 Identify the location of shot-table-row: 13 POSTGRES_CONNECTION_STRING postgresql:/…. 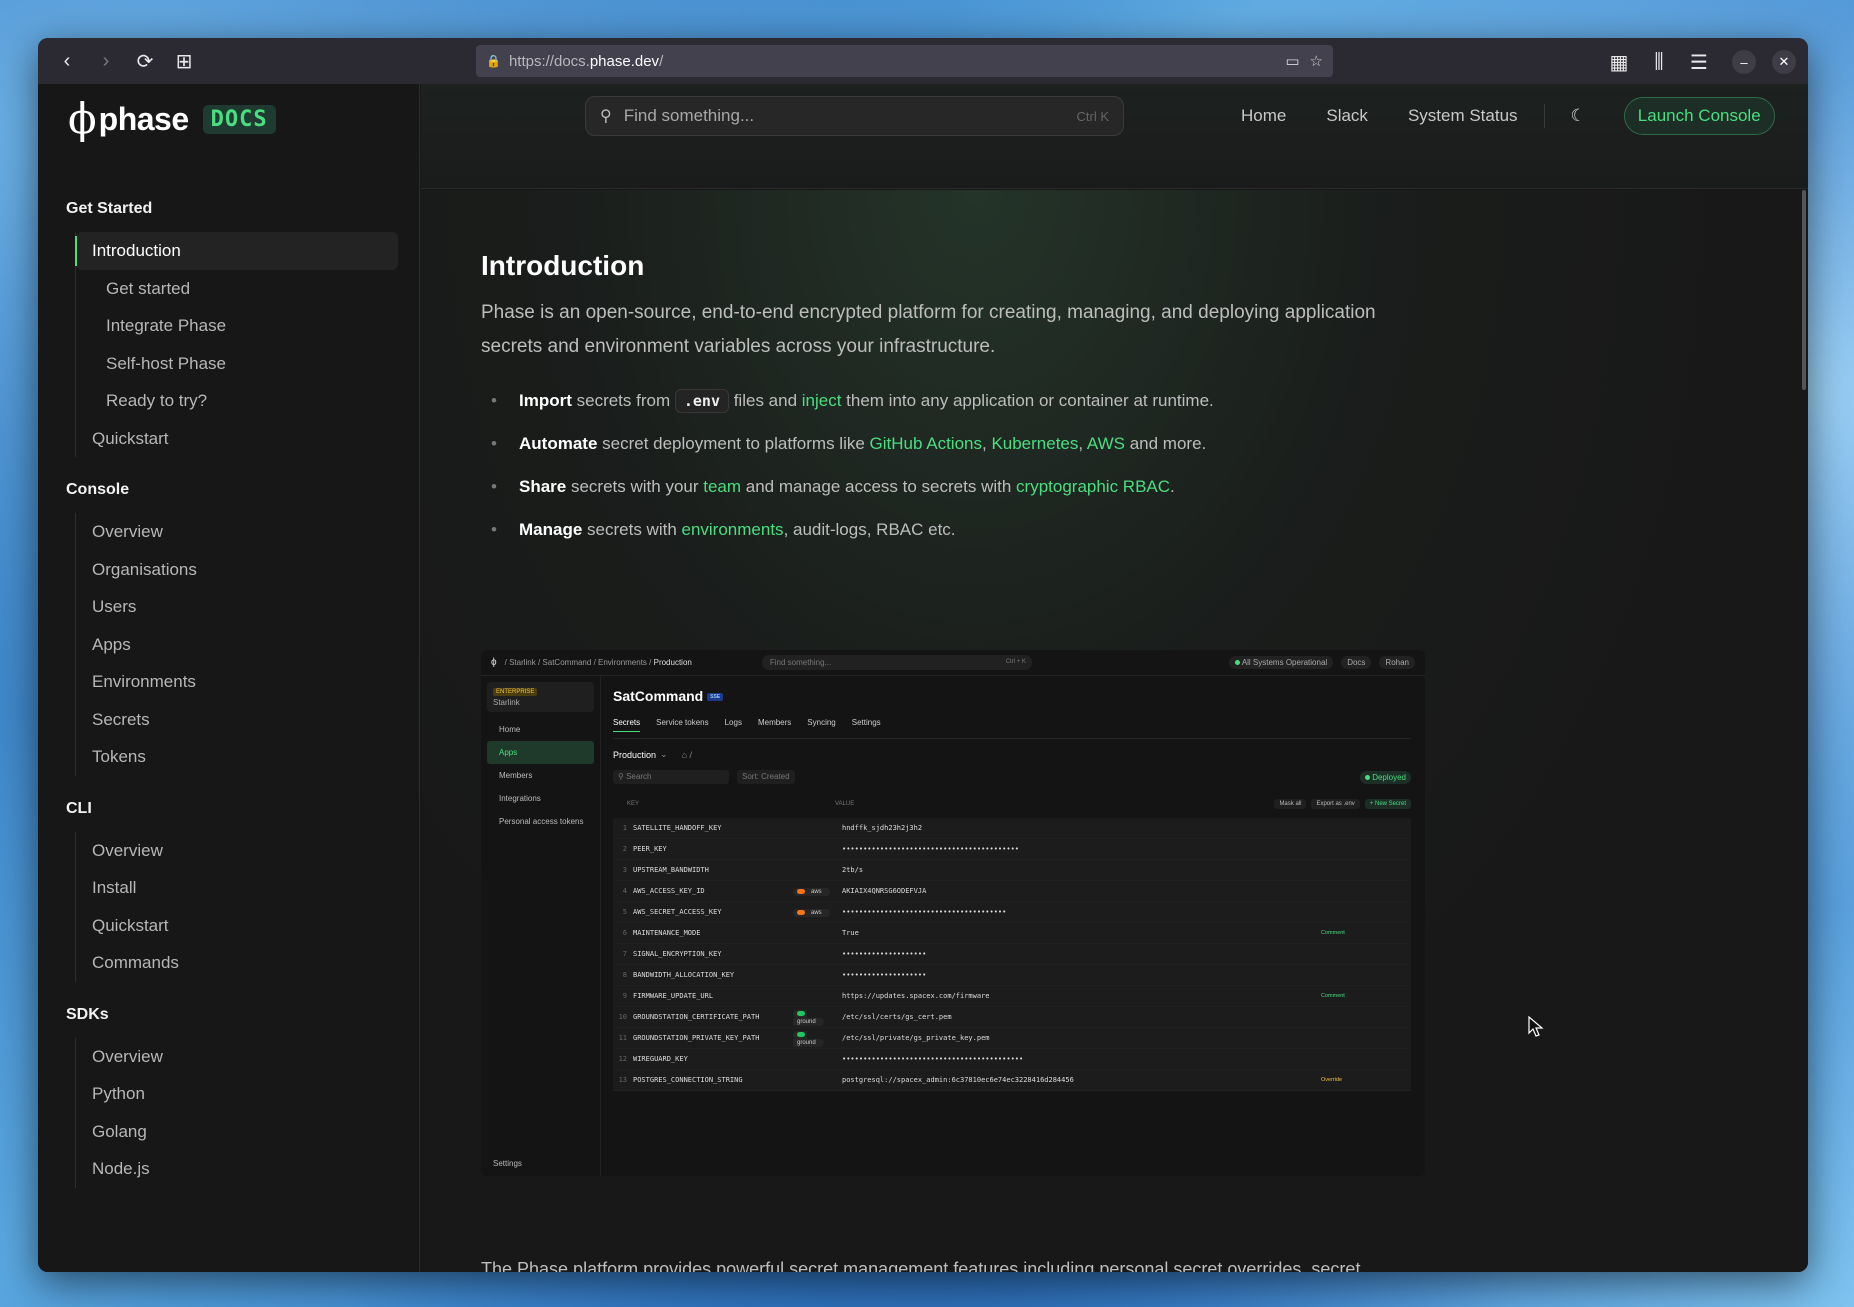
(1012, 1080).